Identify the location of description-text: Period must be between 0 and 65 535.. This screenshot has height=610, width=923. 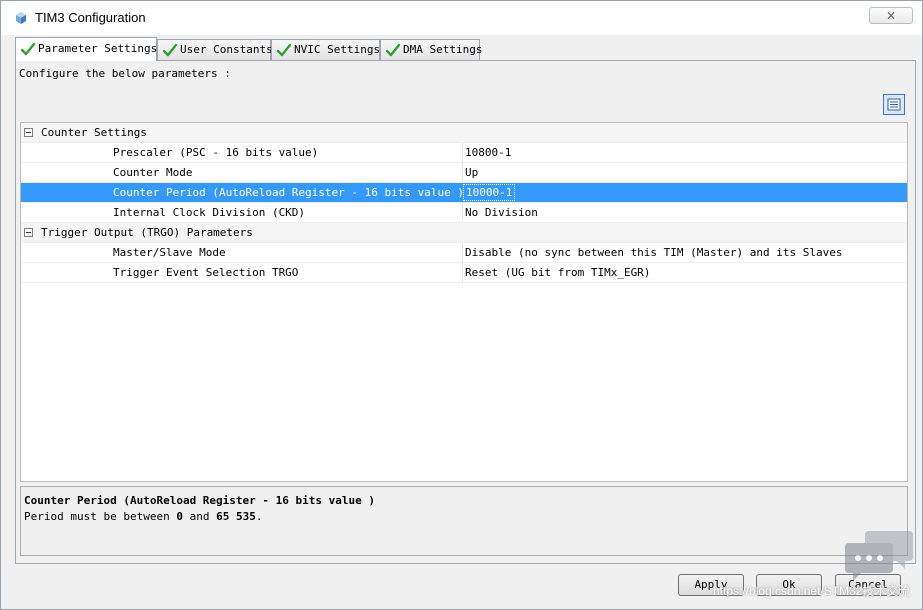
(143, 516).